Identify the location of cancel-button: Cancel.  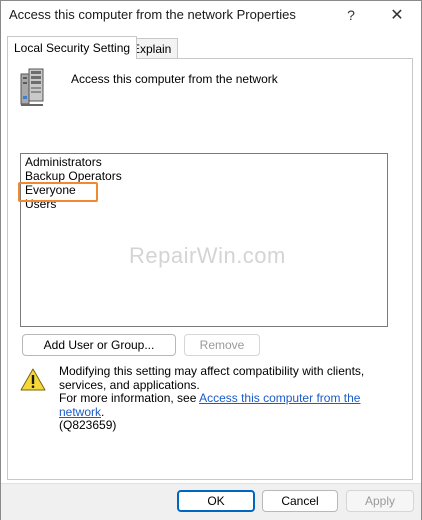
(300, 501).